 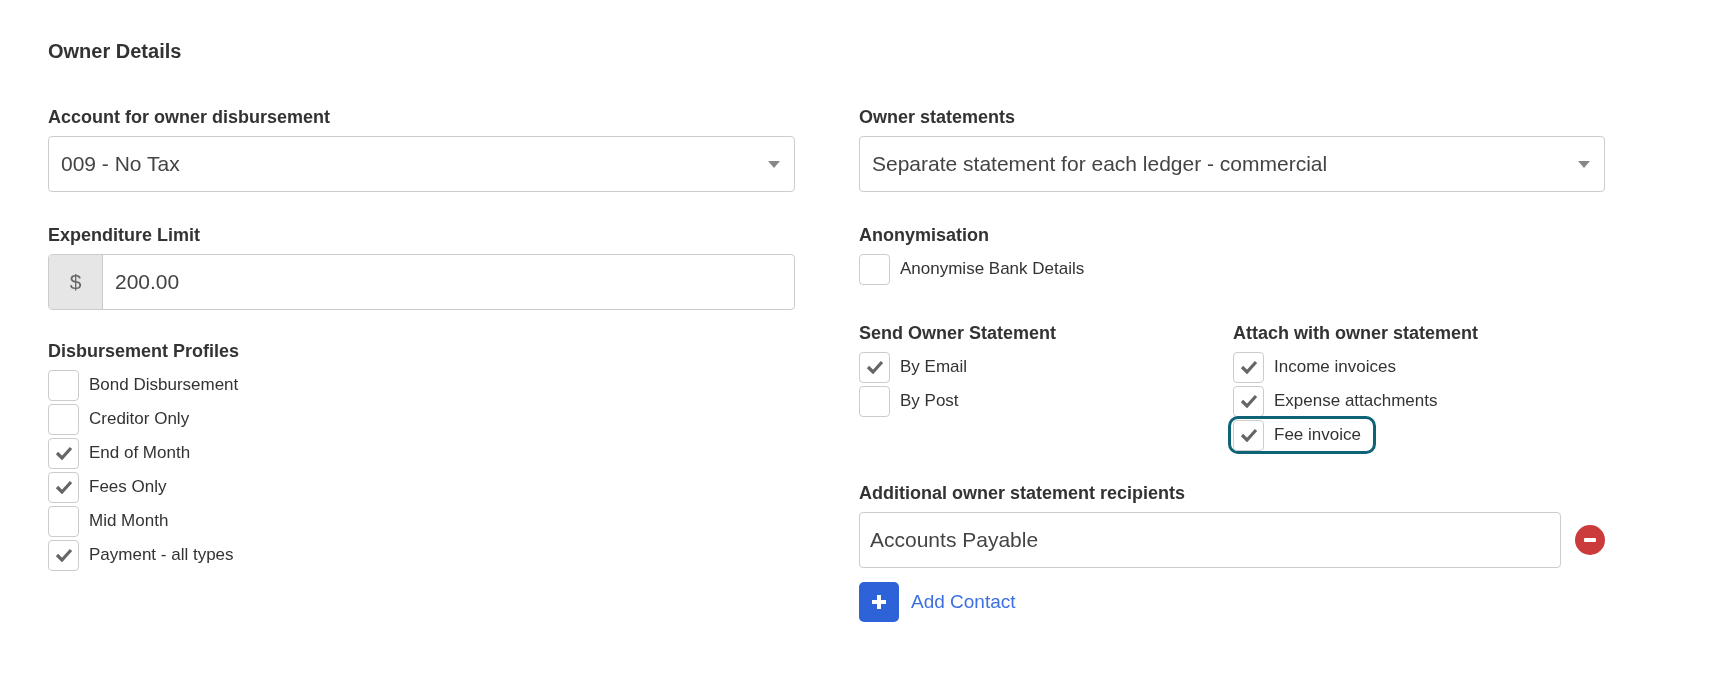 What do you see at coordinates (963, 602) in the screenshot?
I see `add-contact-link: Add Contact` at bounding box center [963, 602].